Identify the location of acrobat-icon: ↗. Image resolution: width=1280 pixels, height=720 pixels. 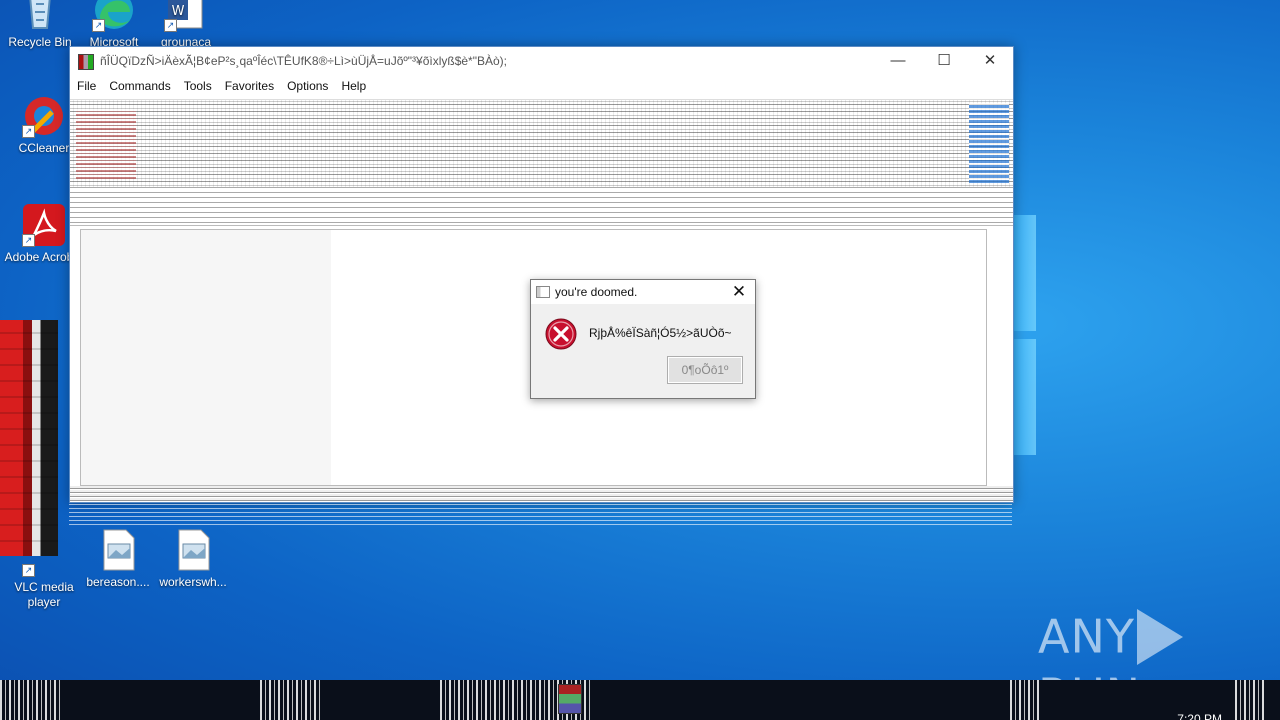
(44, 225).